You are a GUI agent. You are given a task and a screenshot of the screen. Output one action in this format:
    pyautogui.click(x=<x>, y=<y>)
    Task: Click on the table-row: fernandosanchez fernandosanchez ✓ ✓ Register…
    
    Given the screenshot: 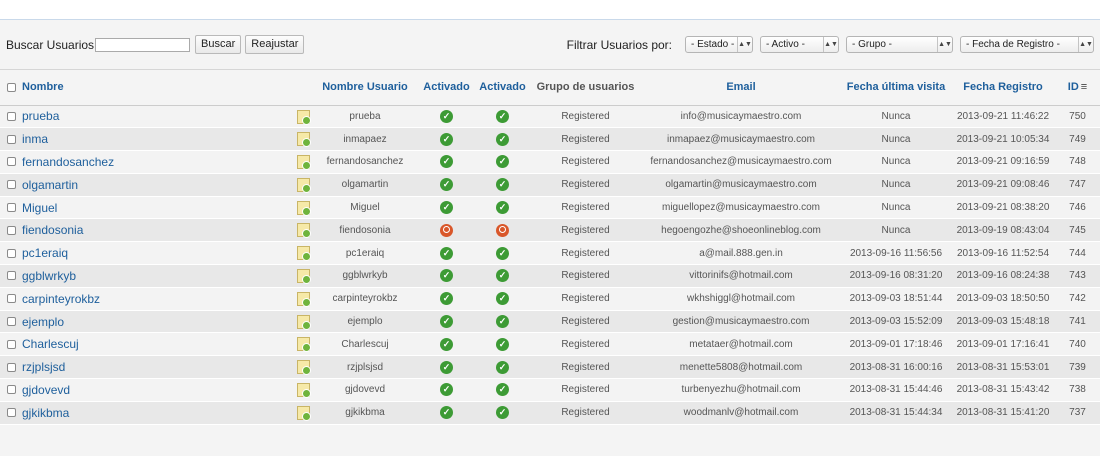 What is the action you would take?
    pyautogui.click(x=550, y=162)
    